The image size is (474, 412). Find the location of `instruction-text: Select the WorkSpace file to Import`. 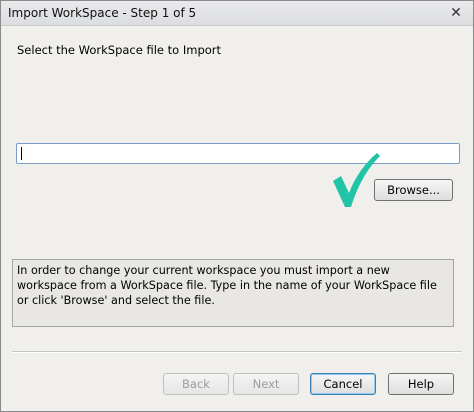

instruction-text: Select the WorkSpace file to Import is located at coordinates (119, 50).